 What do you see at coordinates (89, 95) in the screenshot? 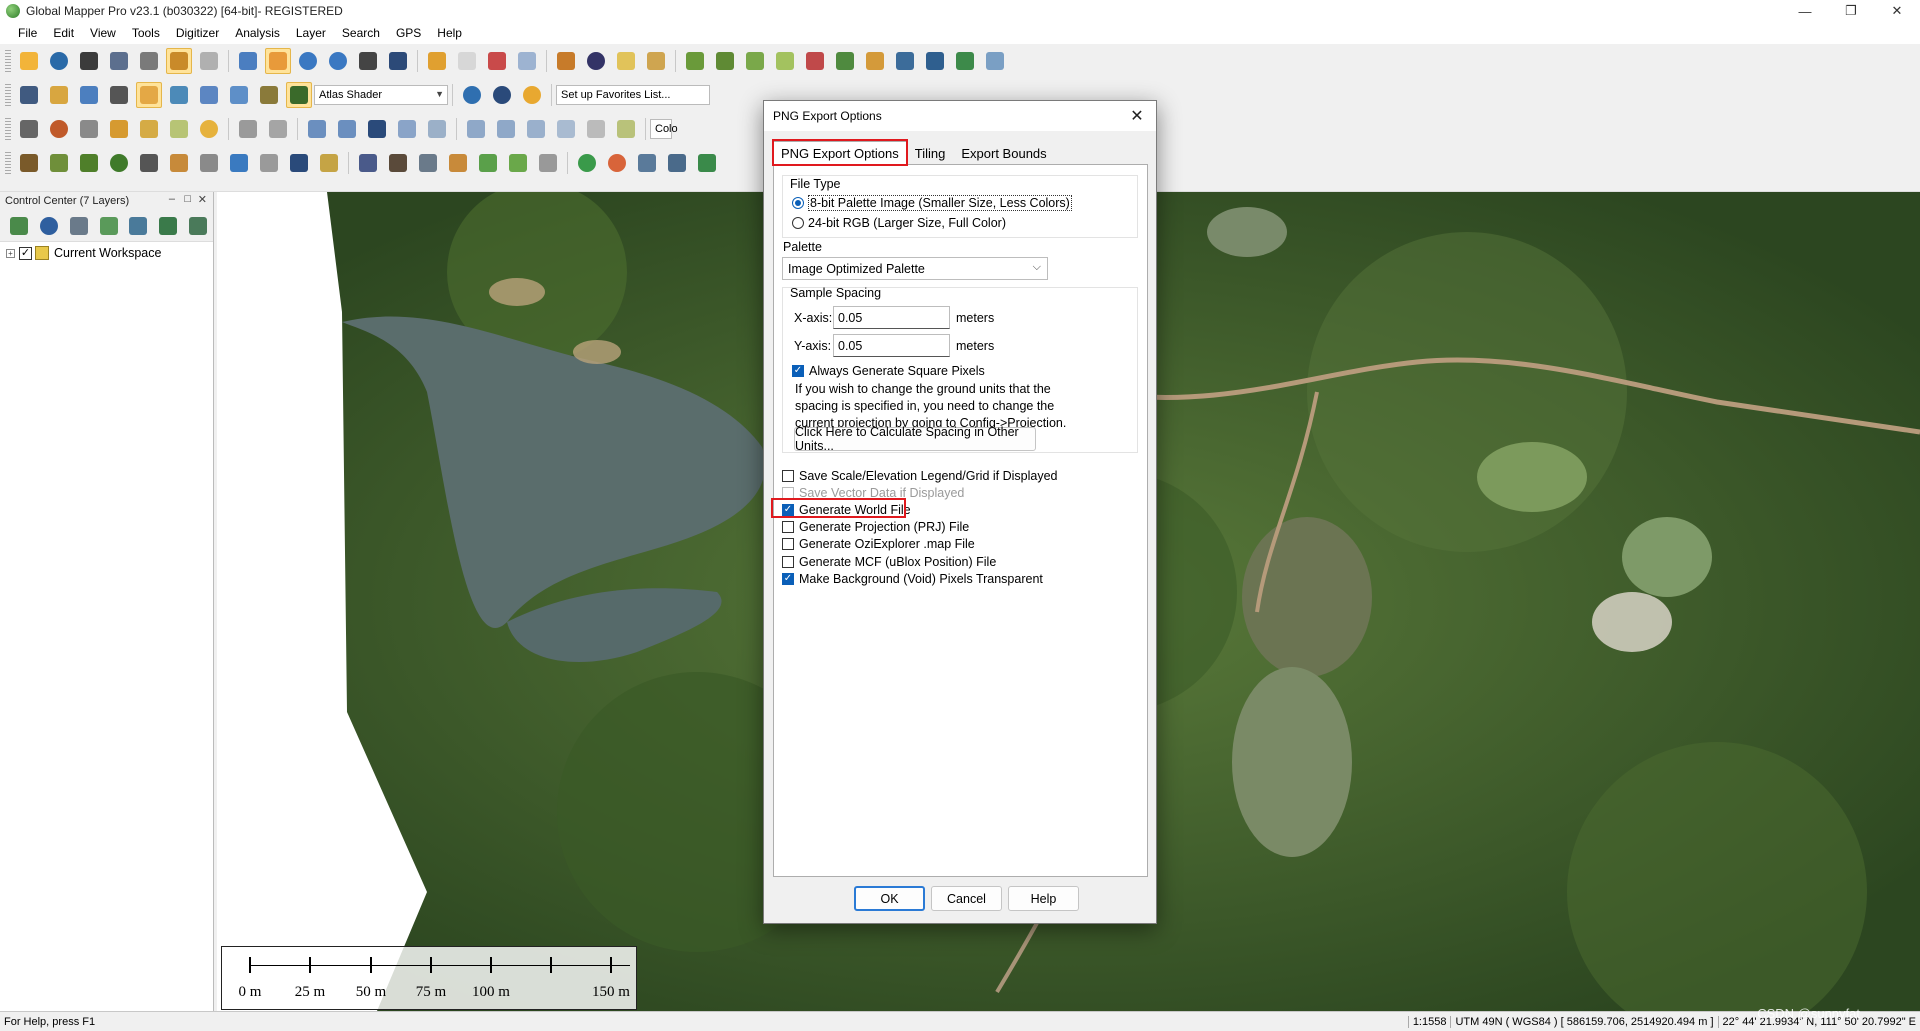
I see `view-shed-icon` at bounding box center [89, 95].